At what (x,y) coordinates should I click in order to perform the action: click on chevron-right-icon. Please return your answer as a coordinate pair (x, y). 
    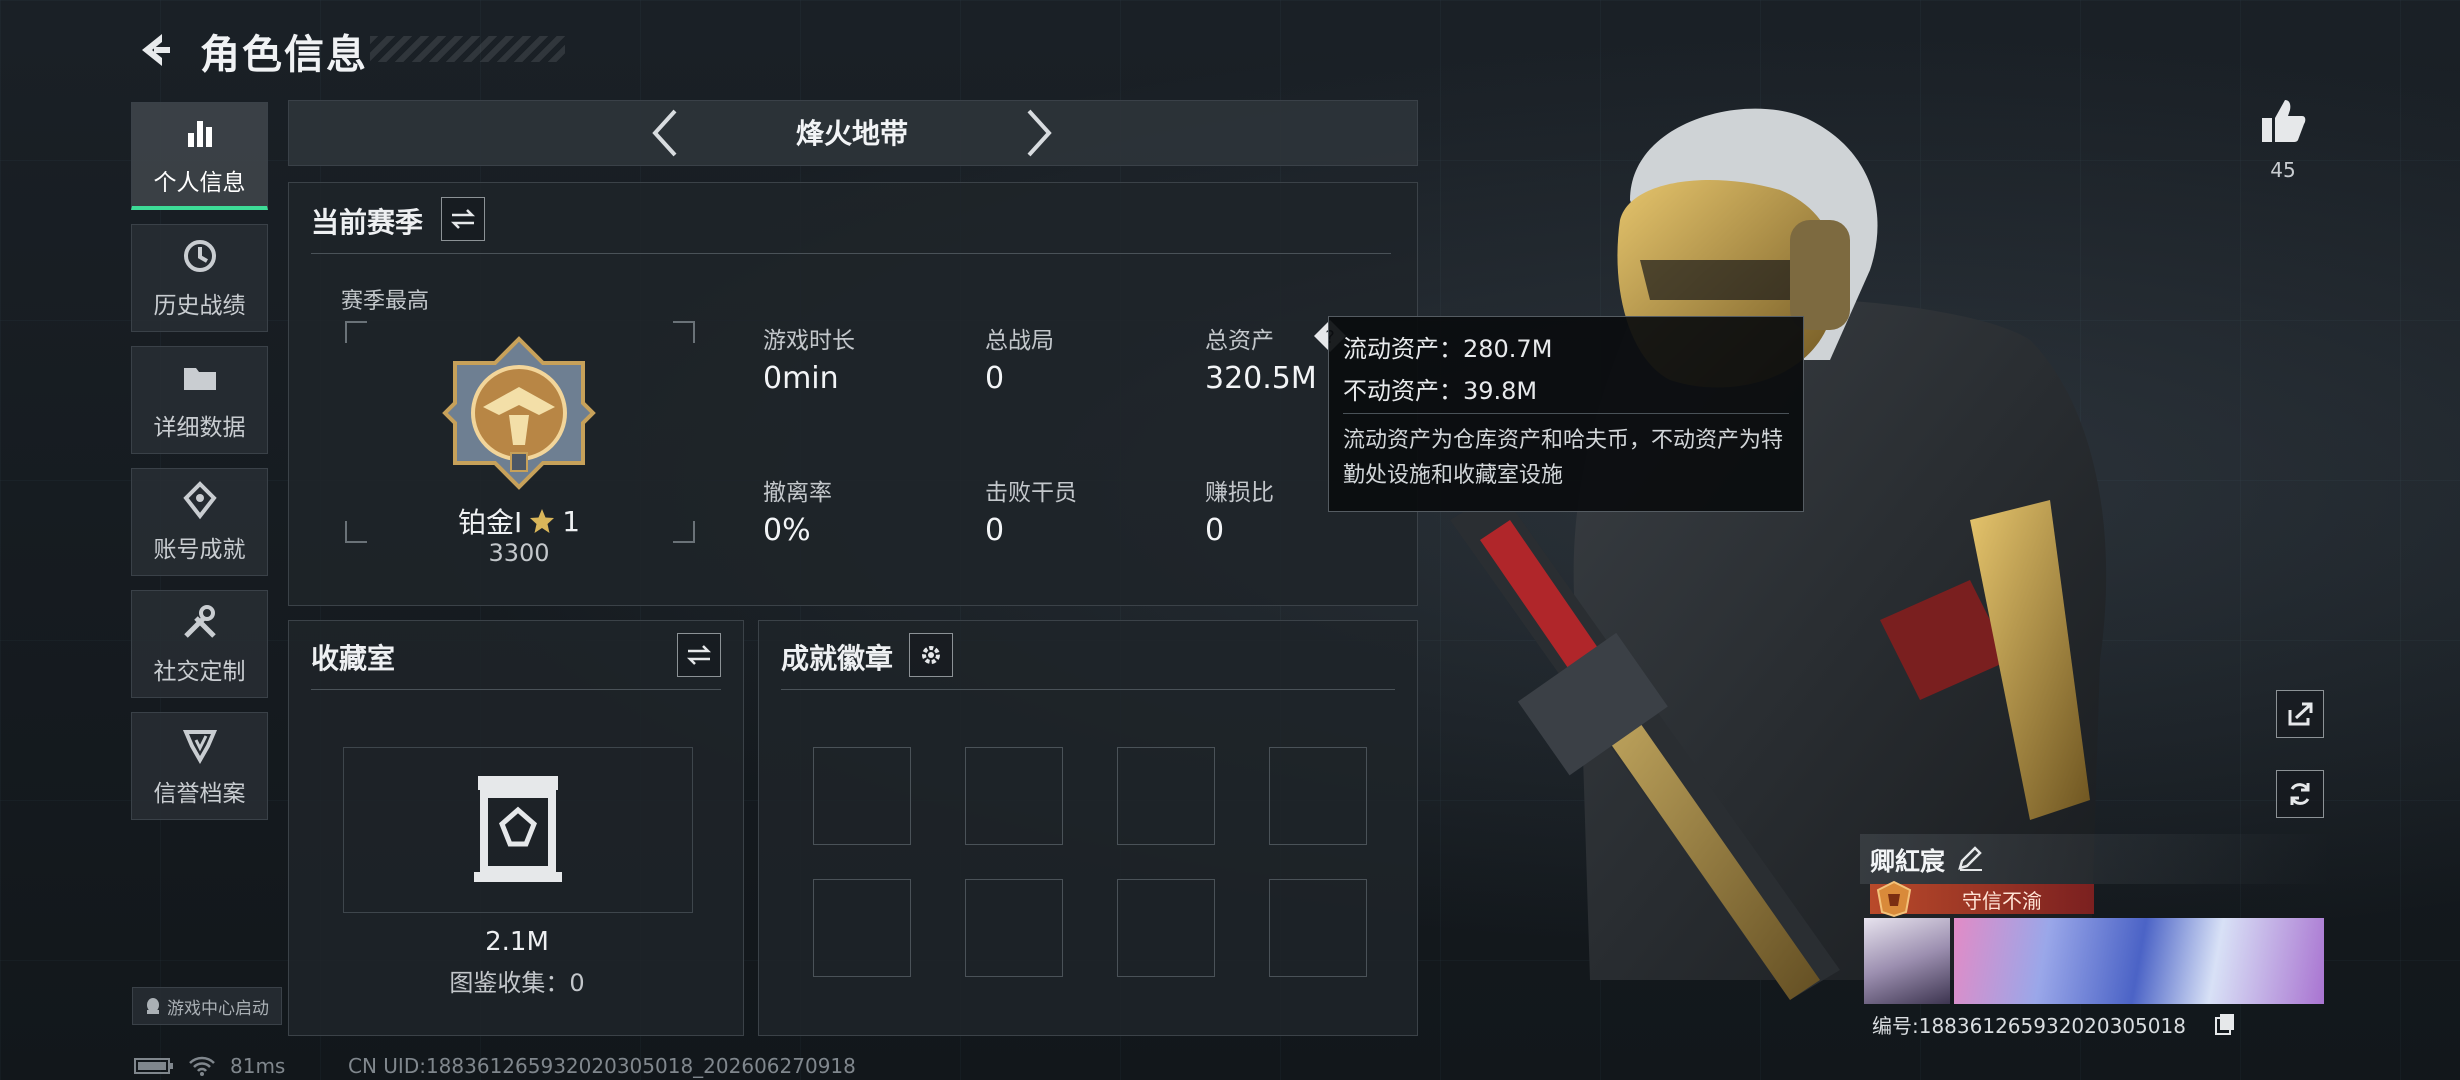
    Looking at the image, I should click on (1039, 133).